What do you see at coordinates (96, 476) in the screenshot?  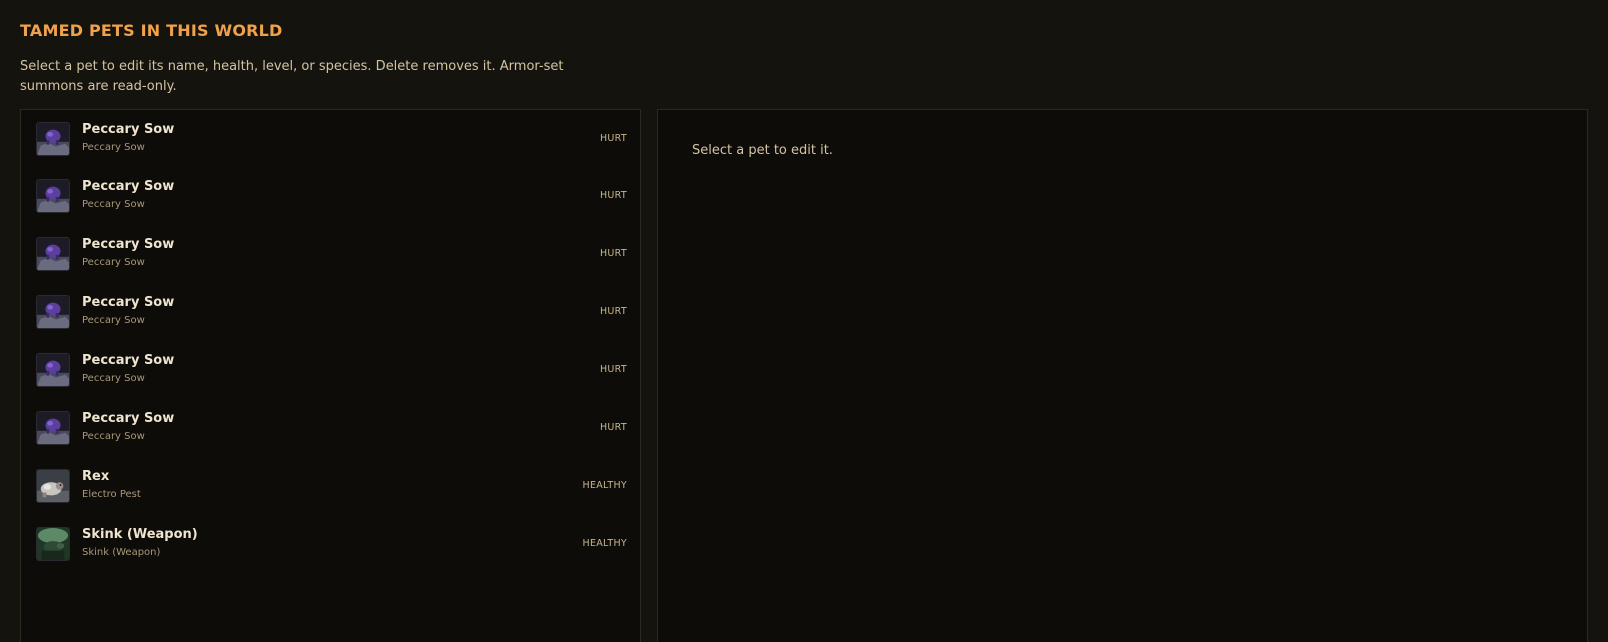 I see `pet-name: Rex` at bounding box center [96, 476].